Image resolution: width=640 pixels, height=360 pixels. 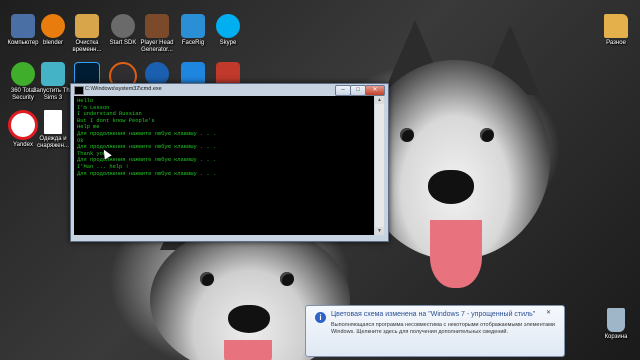 I want to click on player-head-icon, so click(x=157, y=26).